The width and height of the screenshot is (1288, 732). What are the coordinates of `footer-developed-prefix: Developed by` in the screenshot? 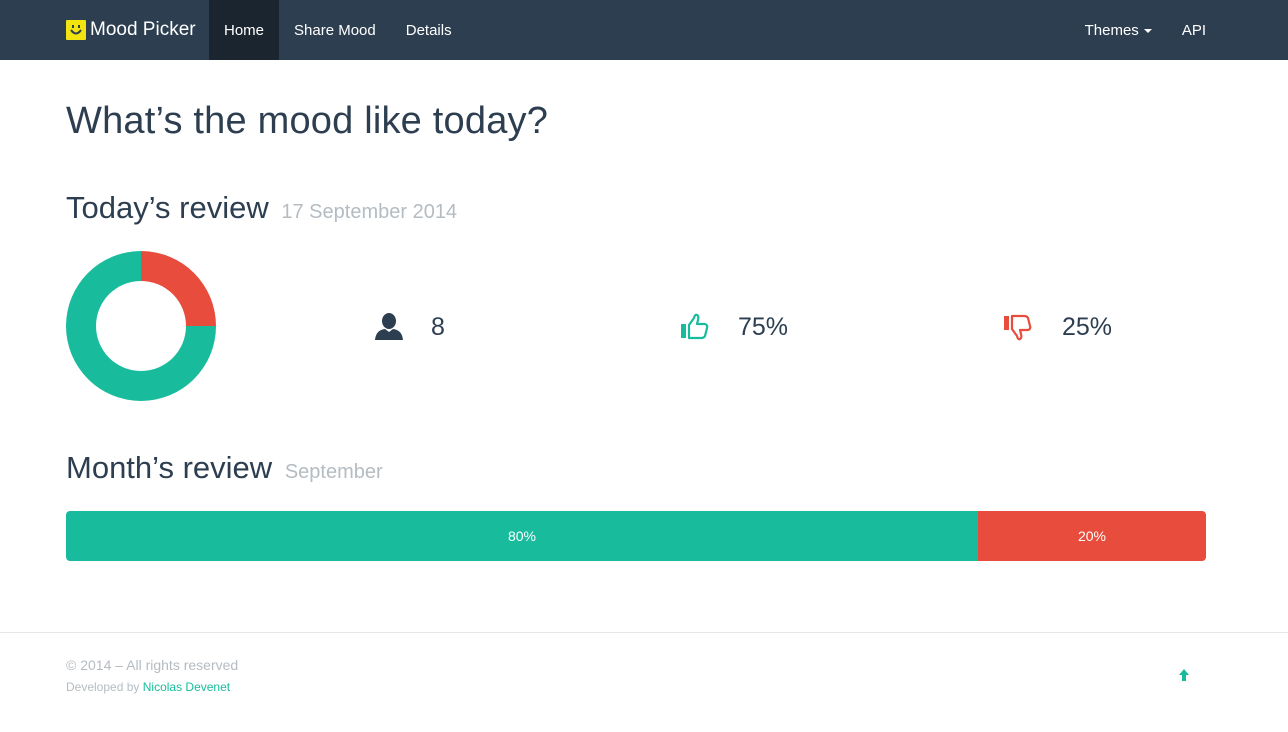 It's located at (103, 687).